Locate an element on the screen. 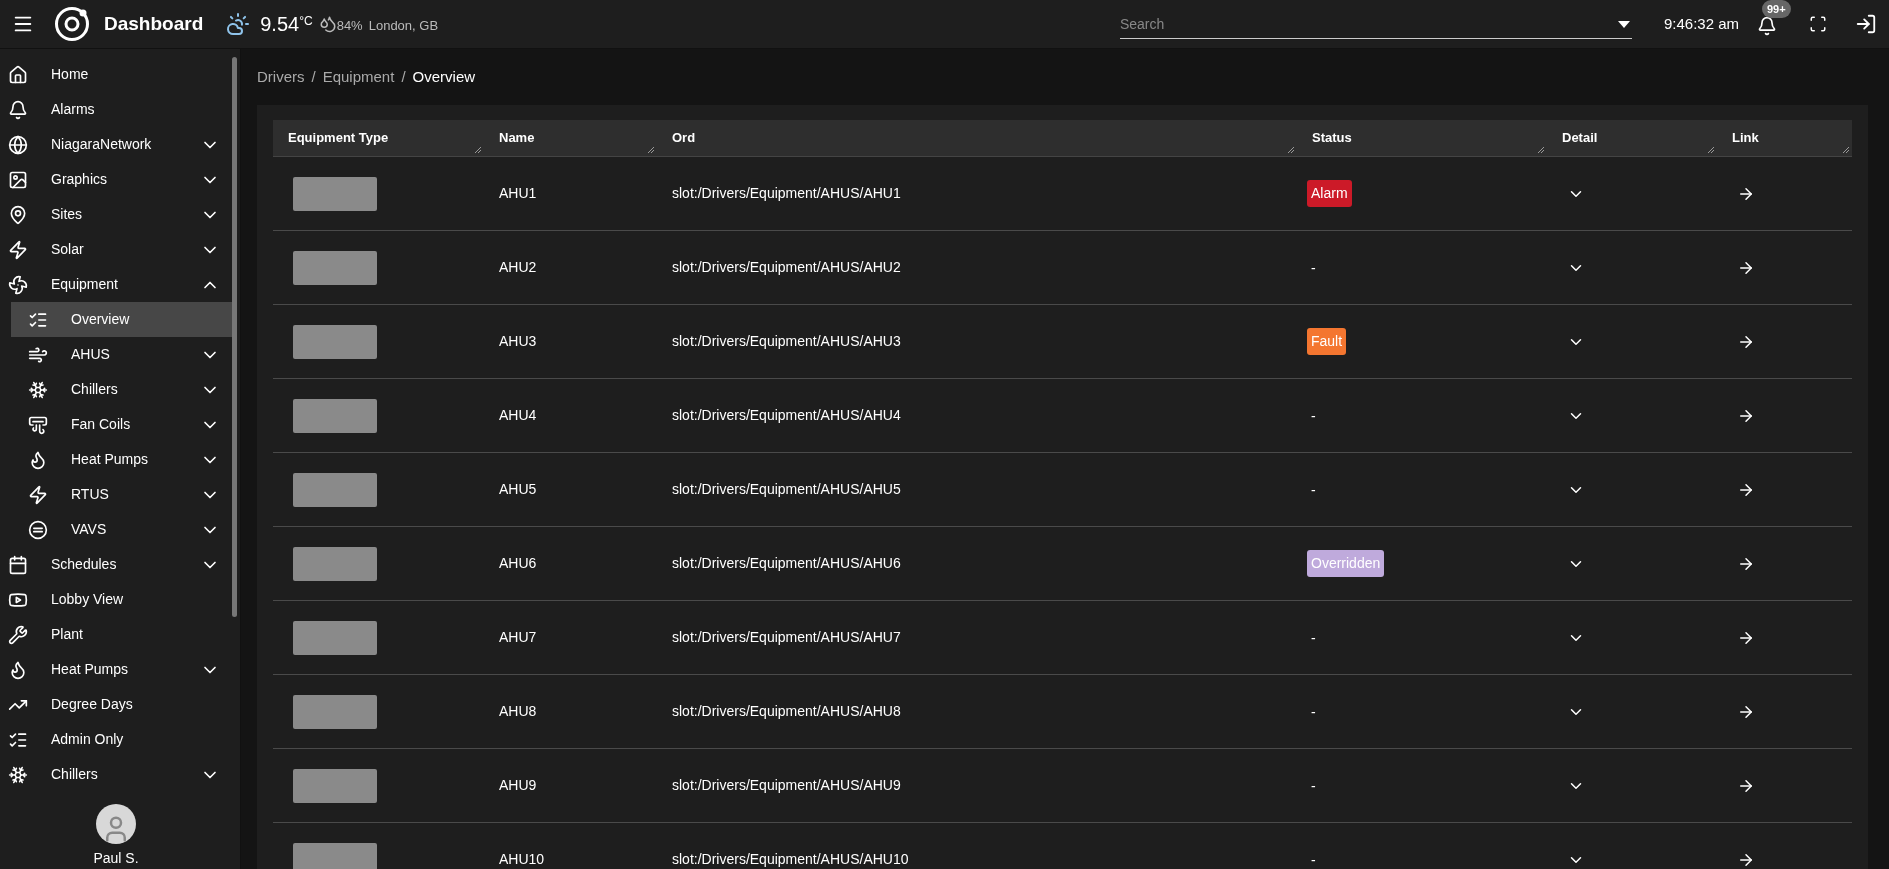 This screenshot has height=869, width=1889. clock: 9:46:32 am is located at coordinates (1701, 23).